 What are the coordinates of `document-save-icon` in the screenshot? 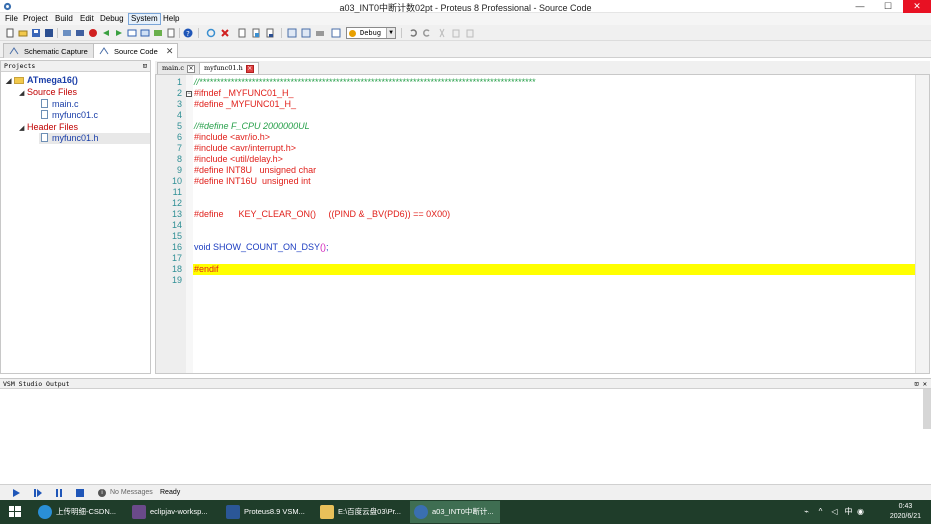 It's located at (270, 33).